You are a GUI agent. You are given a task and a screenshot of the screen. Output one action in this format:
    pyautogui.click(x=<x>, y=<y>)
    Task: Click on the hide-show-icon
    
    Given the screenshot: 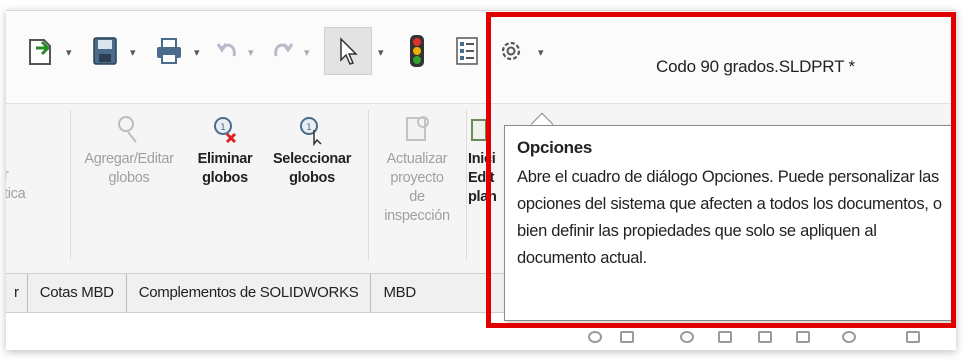 What is the action you would take?
    pyautogui.click(x=849, y=337)
    